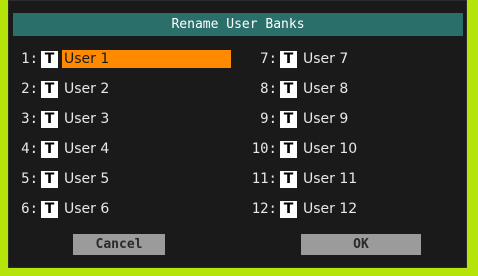 The width and height of the screenshot is (478, 276). Describe the element at coordinates (29, 179) in the screenshot. I see `bank-number: 5:` at that location.